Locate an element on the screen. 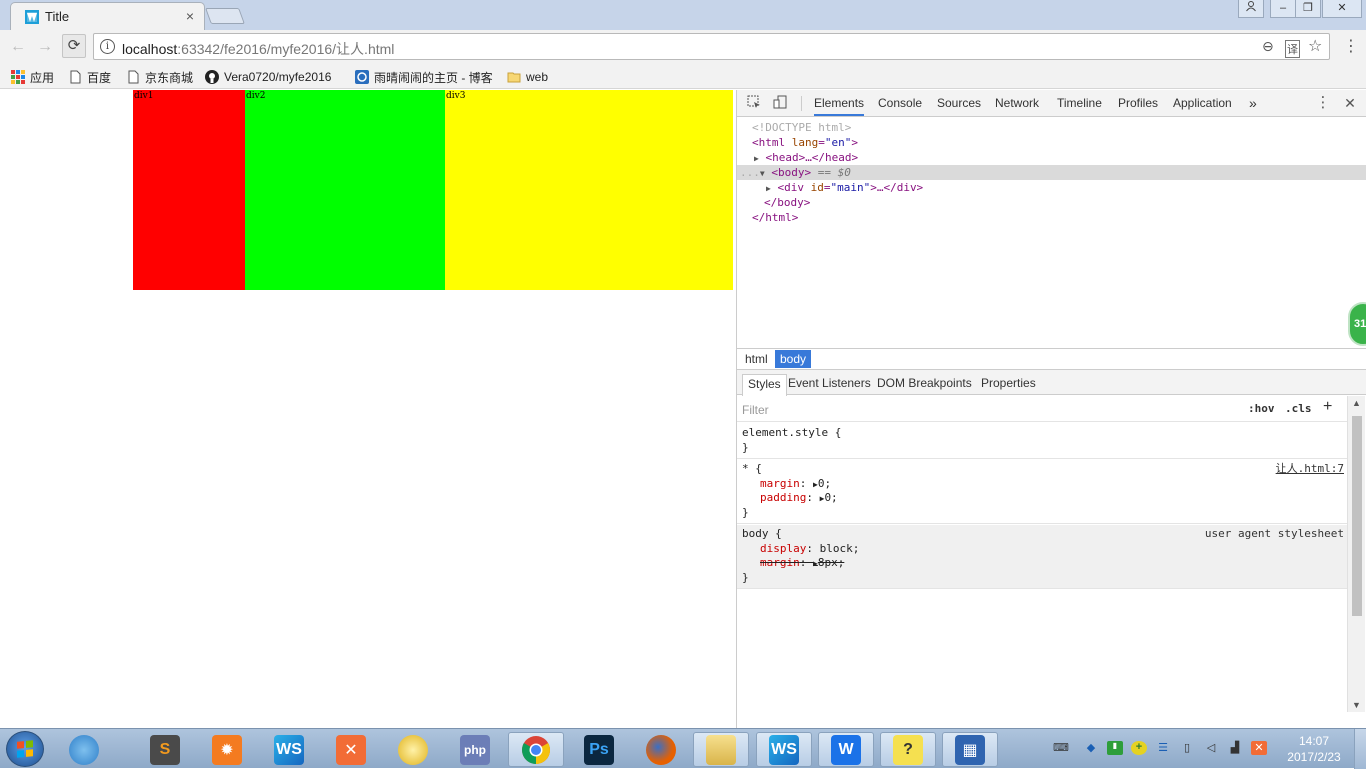  bookmark-web-folder: web is located at coordinates (527, 77).